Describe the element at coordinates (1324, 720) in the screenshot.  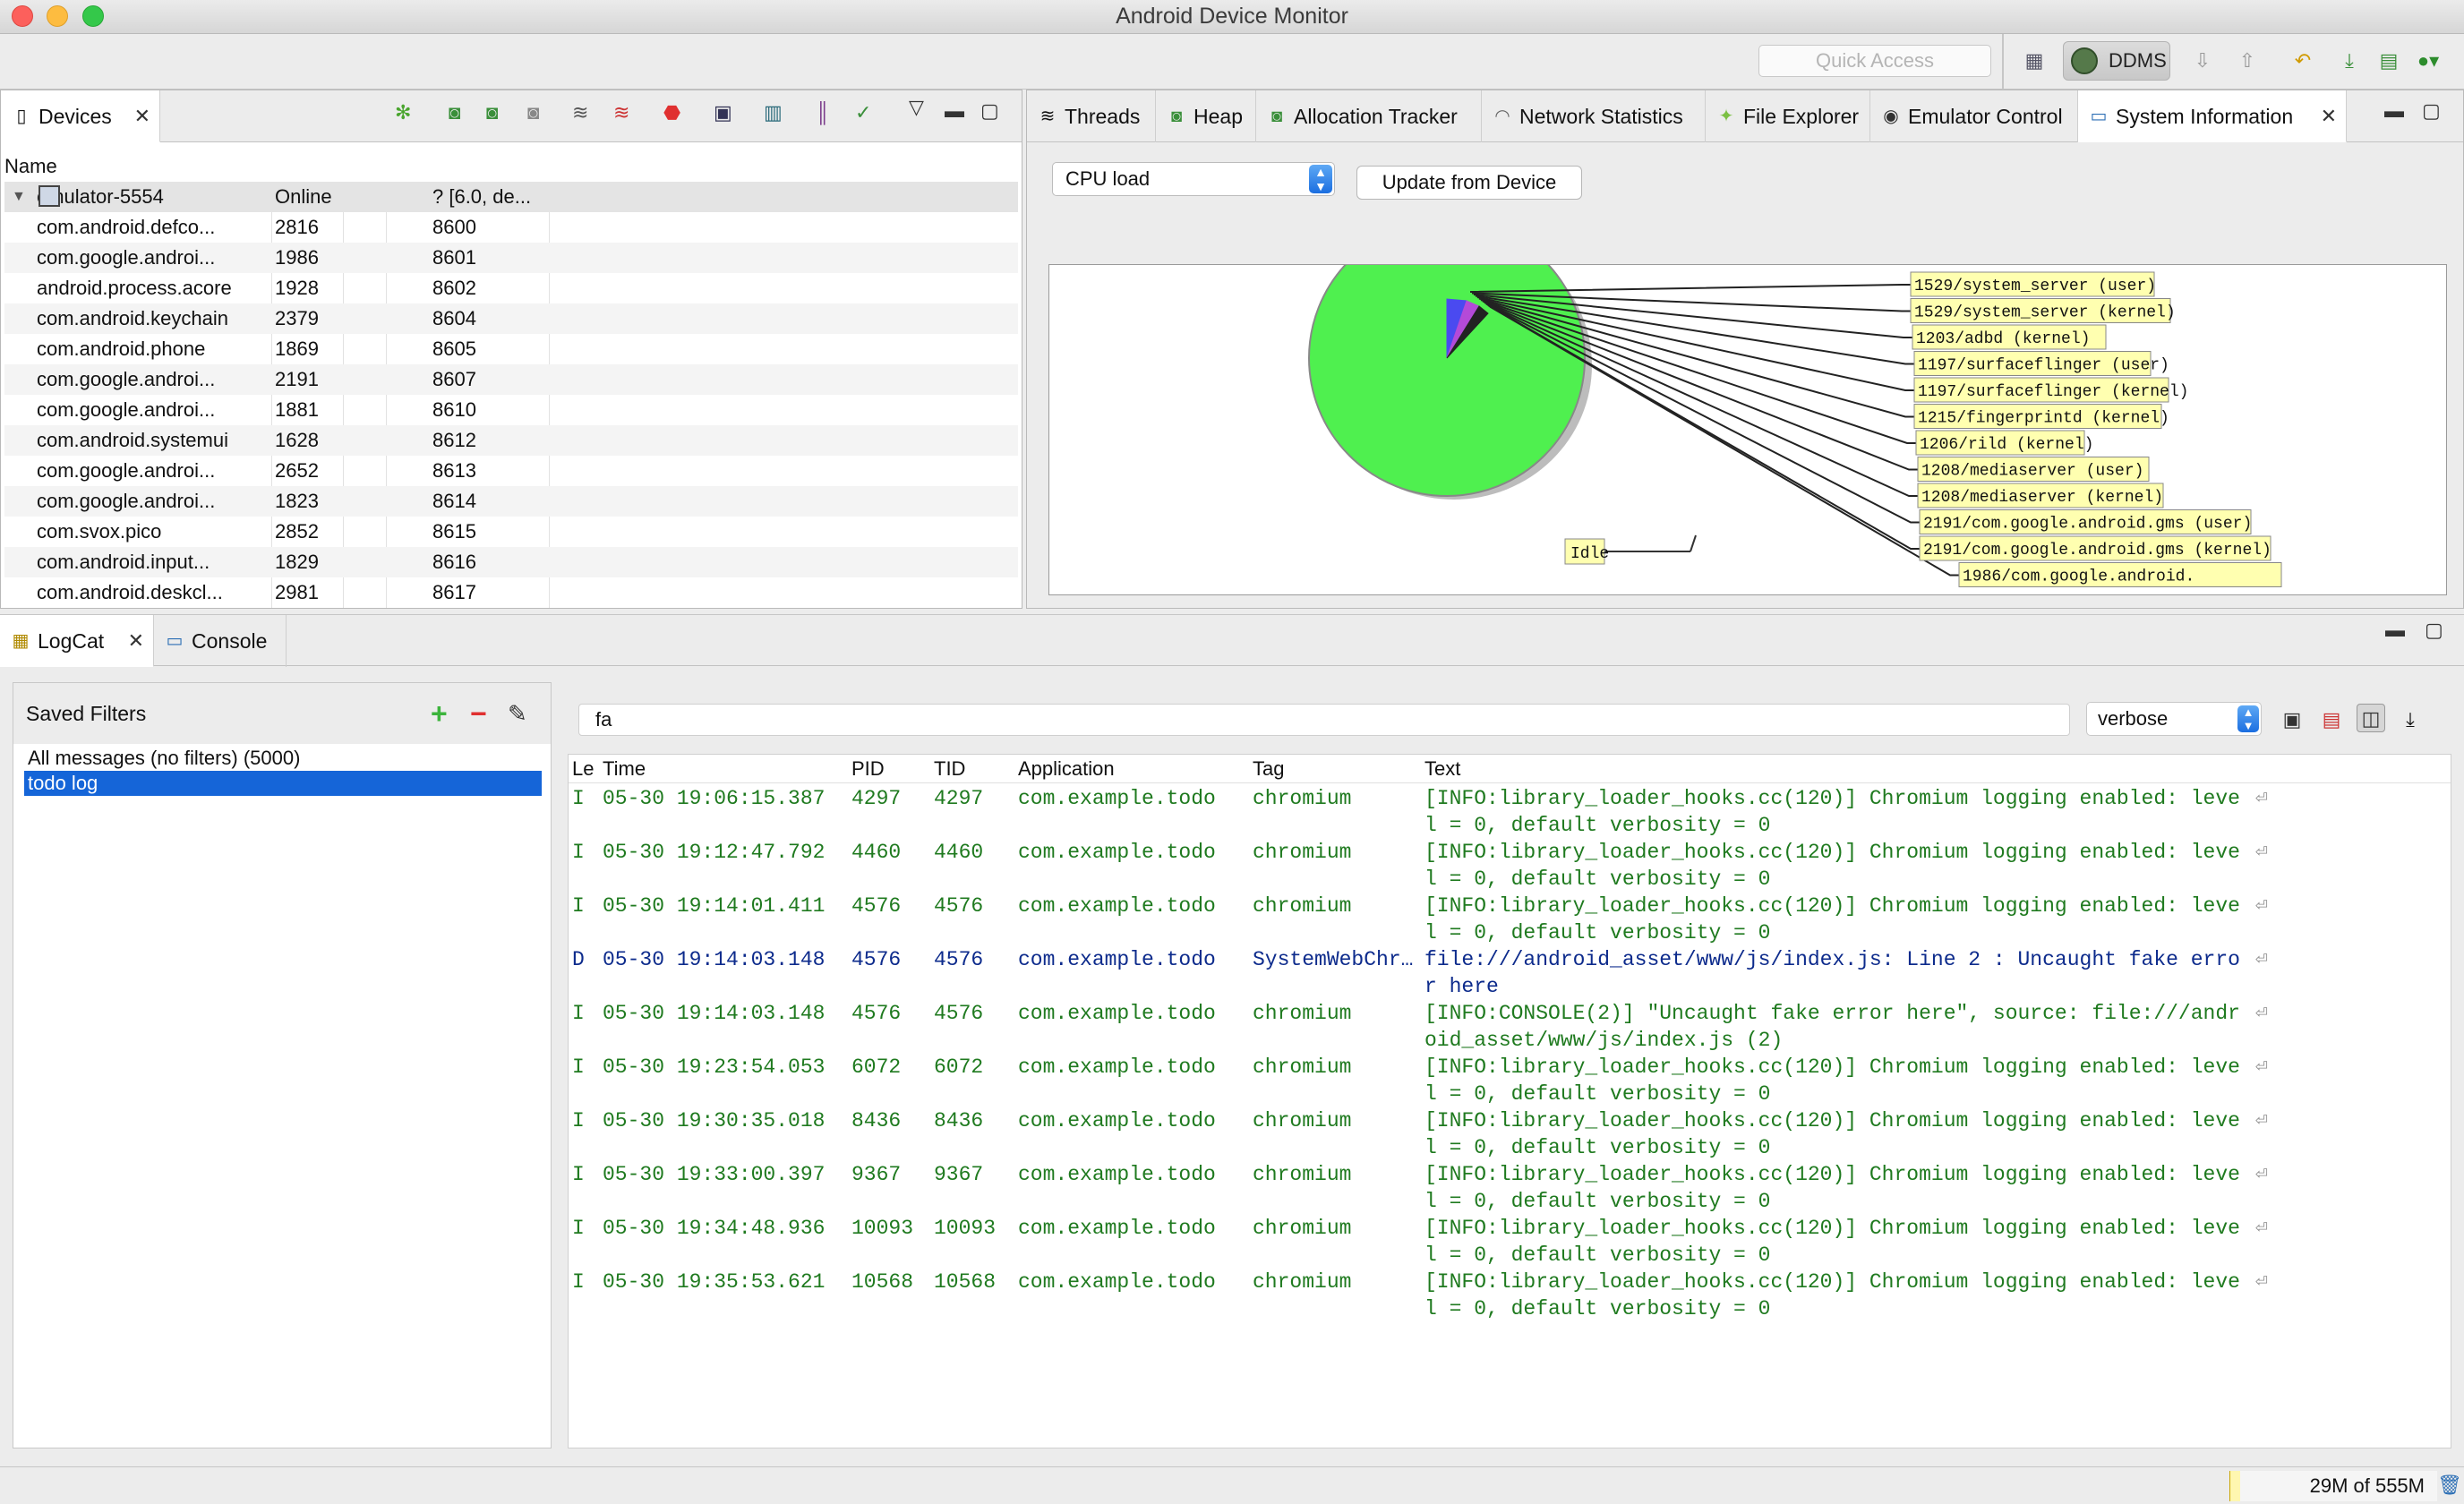
I see `logcat-search-input: fa` at that location.